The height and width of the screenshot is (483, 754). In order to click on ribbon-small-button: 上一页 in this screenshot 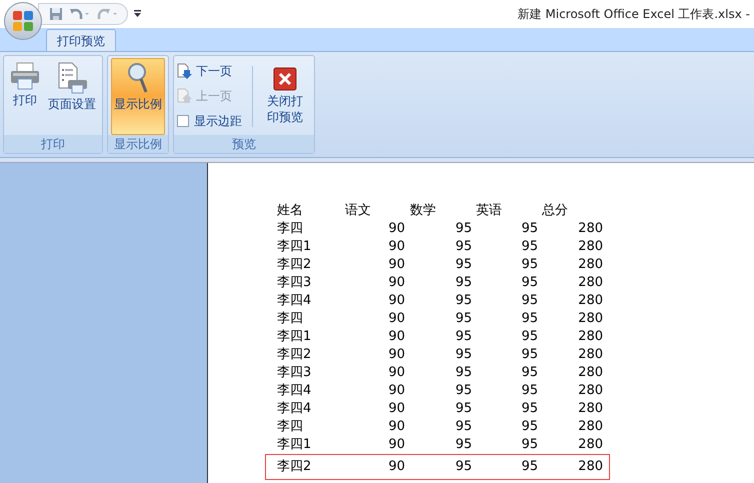, I will do `click(209, 96)`.